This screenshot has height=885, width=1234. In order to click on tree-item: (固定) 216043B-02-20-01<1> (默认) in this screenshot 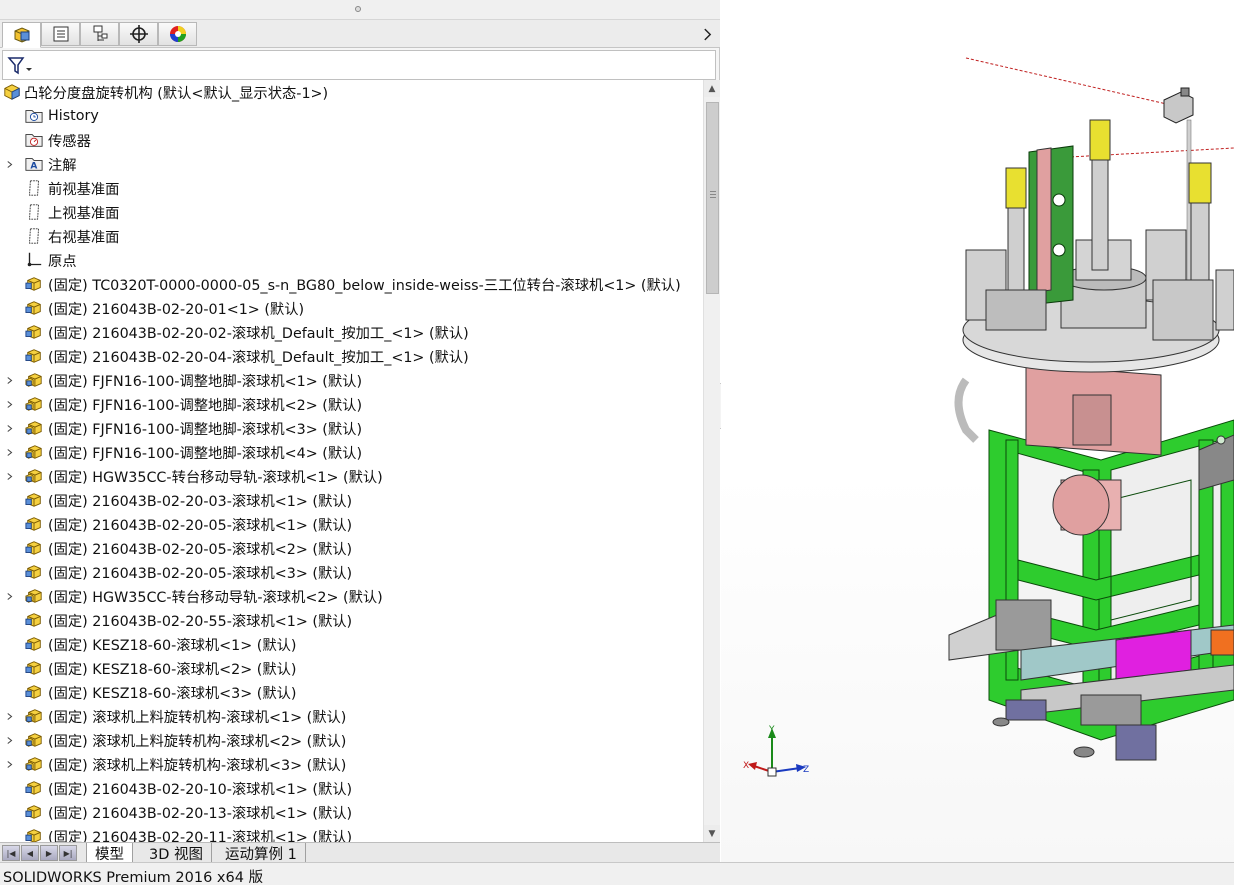, I will do `click(351, 308)`.